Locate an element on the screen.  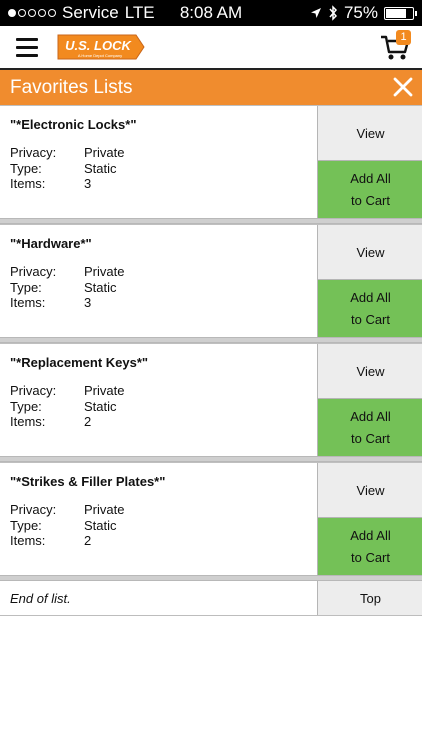
us-lock-logo: U.S. LOCK A Home Depot Company is located at coordinates (100, 49).